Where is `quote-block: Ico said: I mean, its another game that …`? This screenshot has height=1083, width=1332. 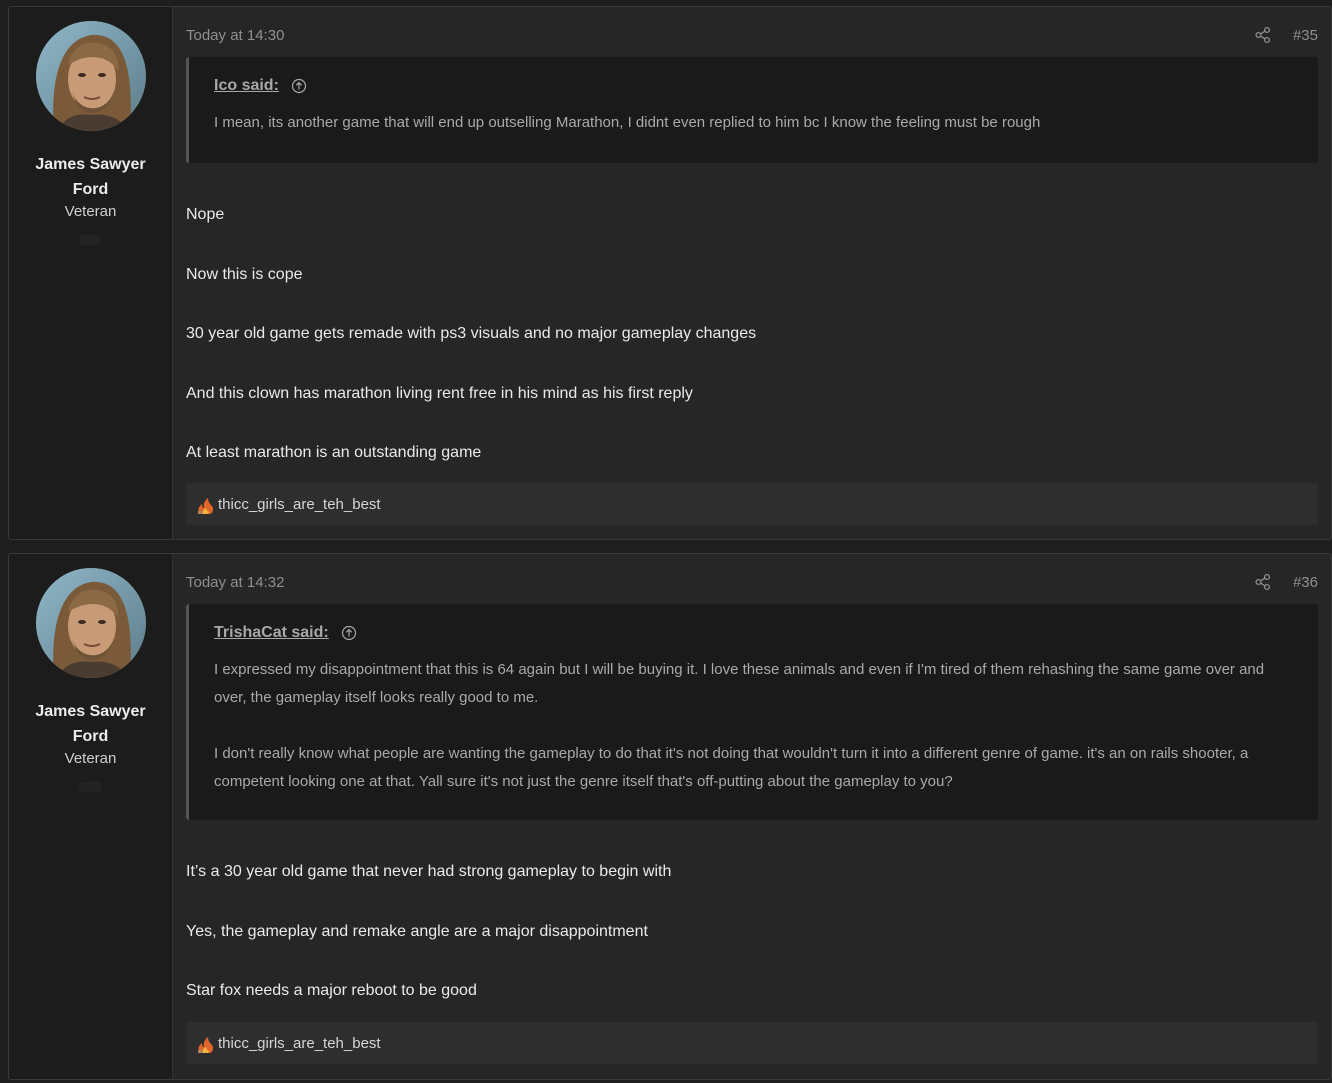 quote-block: Ico said: I mean, its another game that … is located at coordinates (752, 110).